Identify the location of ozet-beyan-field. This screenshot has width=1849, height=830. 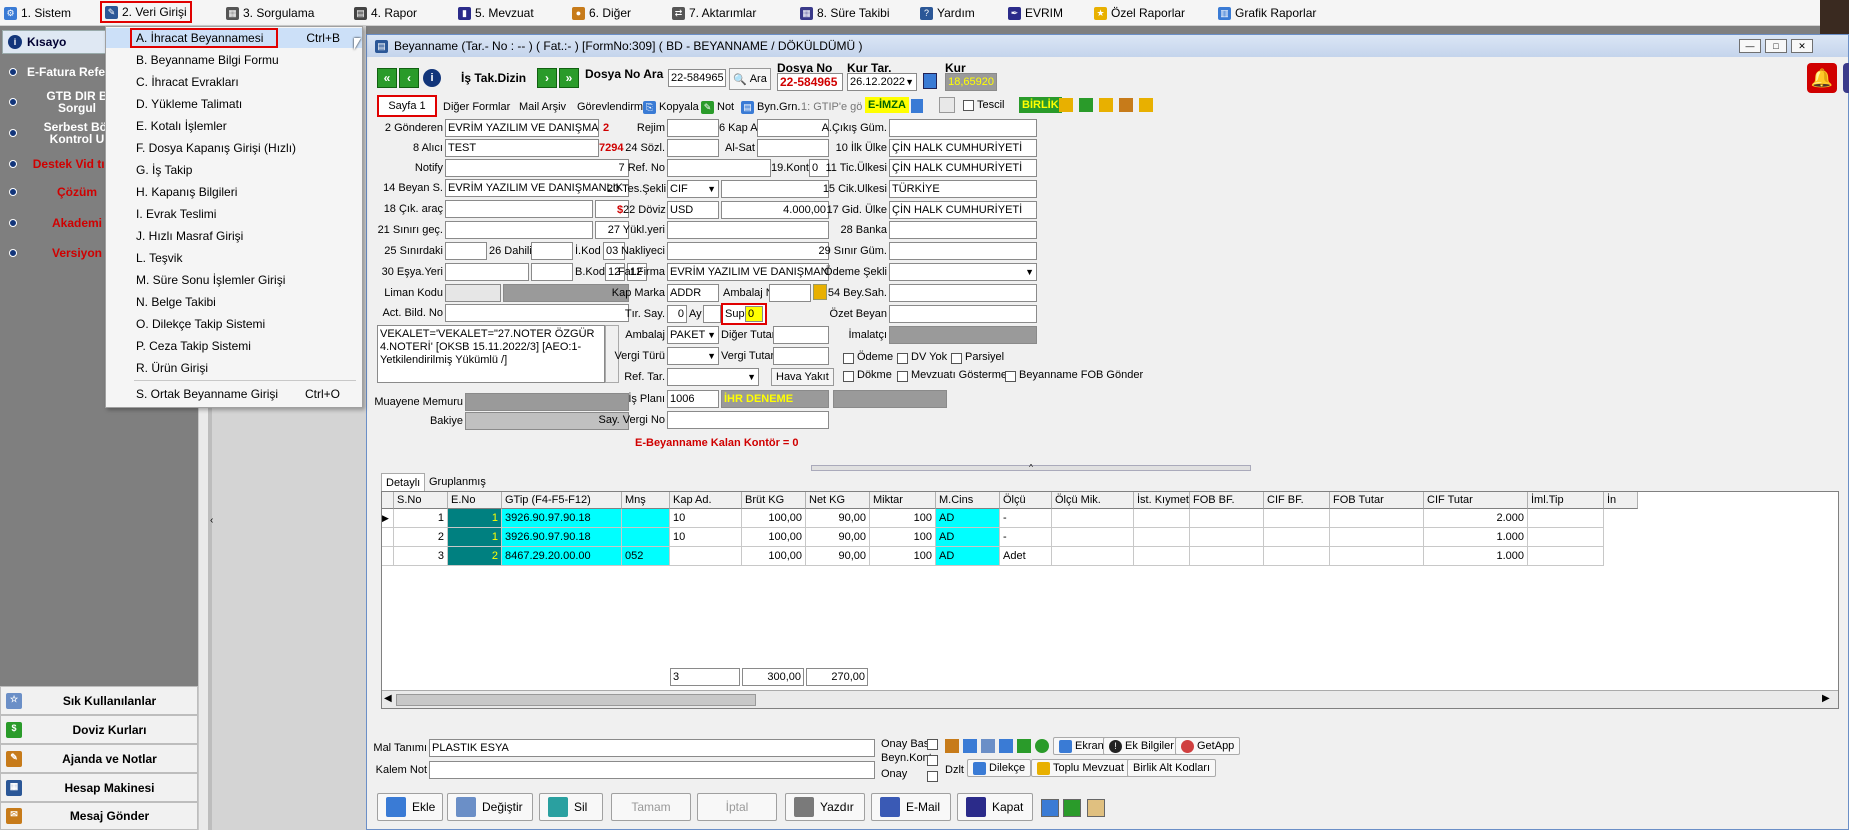
(963, 314).